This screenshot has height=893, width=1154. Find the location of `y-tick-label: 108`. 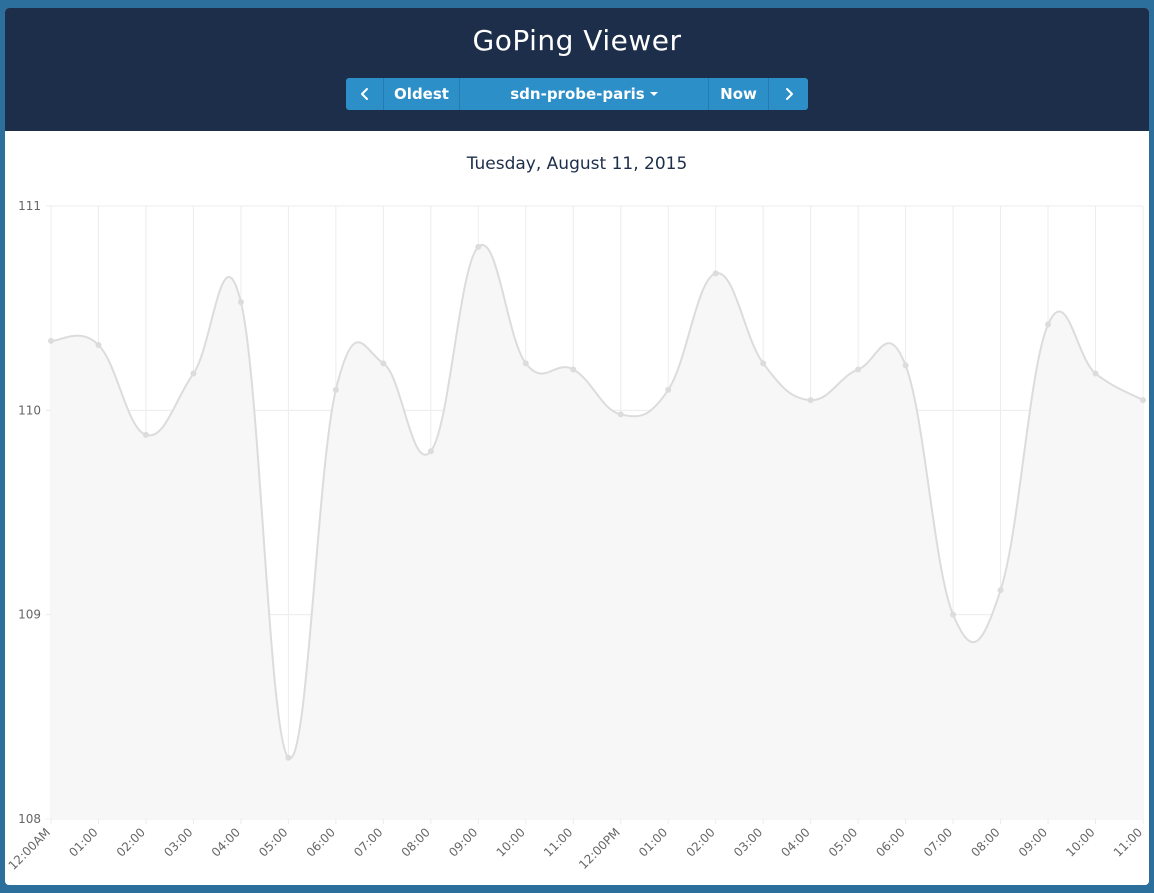

y-tick-label: 108 is located at coordinates (29, 819).